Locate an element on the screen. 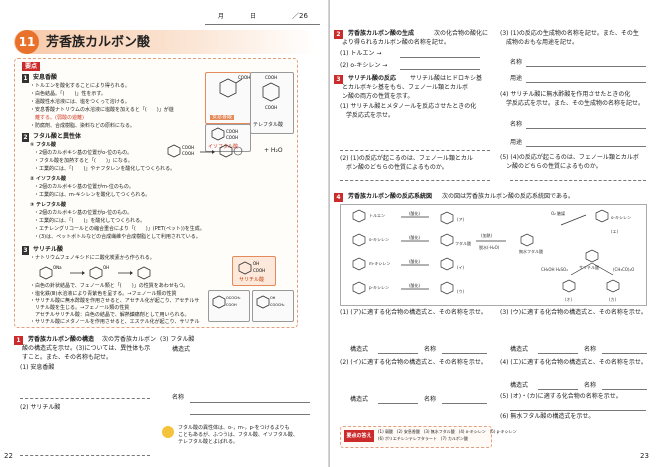 Image resolution: width=660 pixels, height=467 pixels. q3-text: サリチル酸はヒドロキシ基 is located at coordinates (446, 78).